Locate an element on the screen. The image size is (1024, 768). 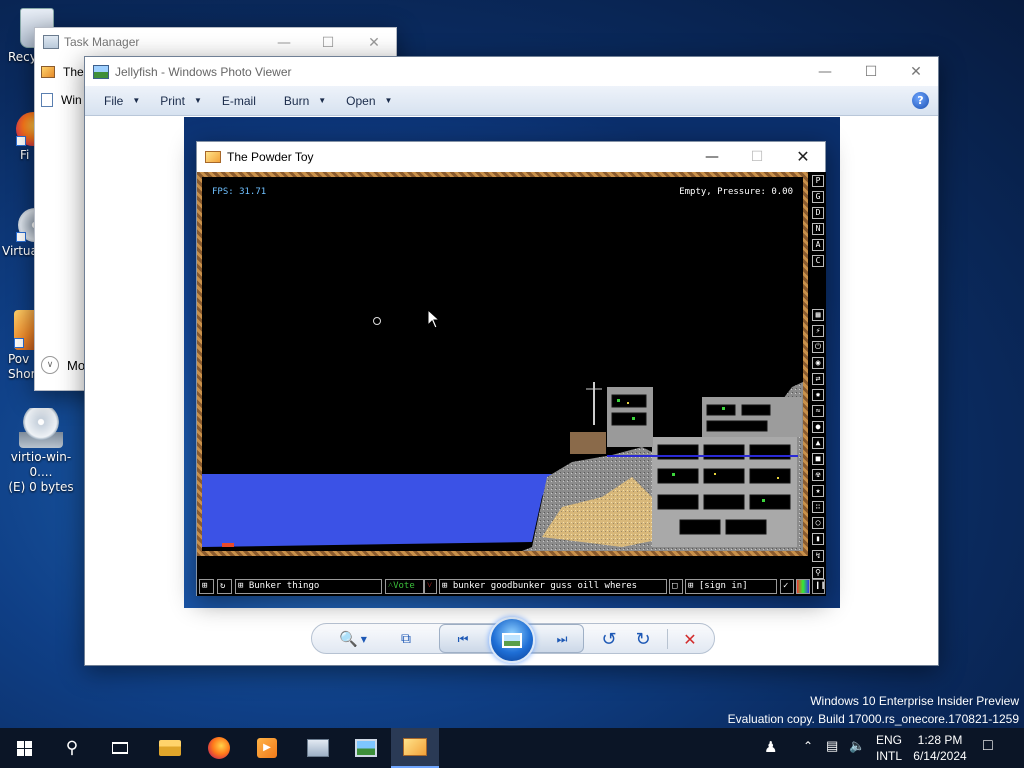
slideshow-button is located at coordinates (512, 640).